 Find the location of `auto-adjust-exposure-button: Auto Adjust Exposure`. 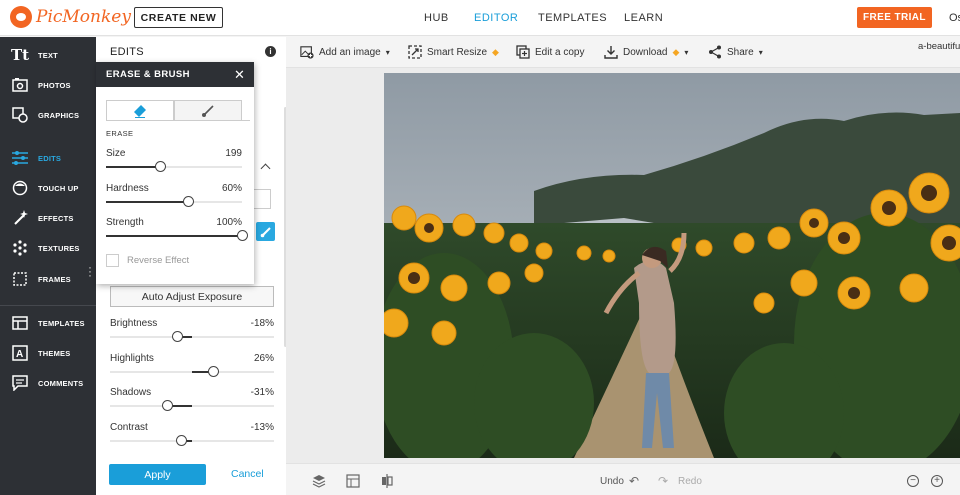

auto-adjust-exposure-button: Auto Adjust Exposure is located at coordinates (192, 296).